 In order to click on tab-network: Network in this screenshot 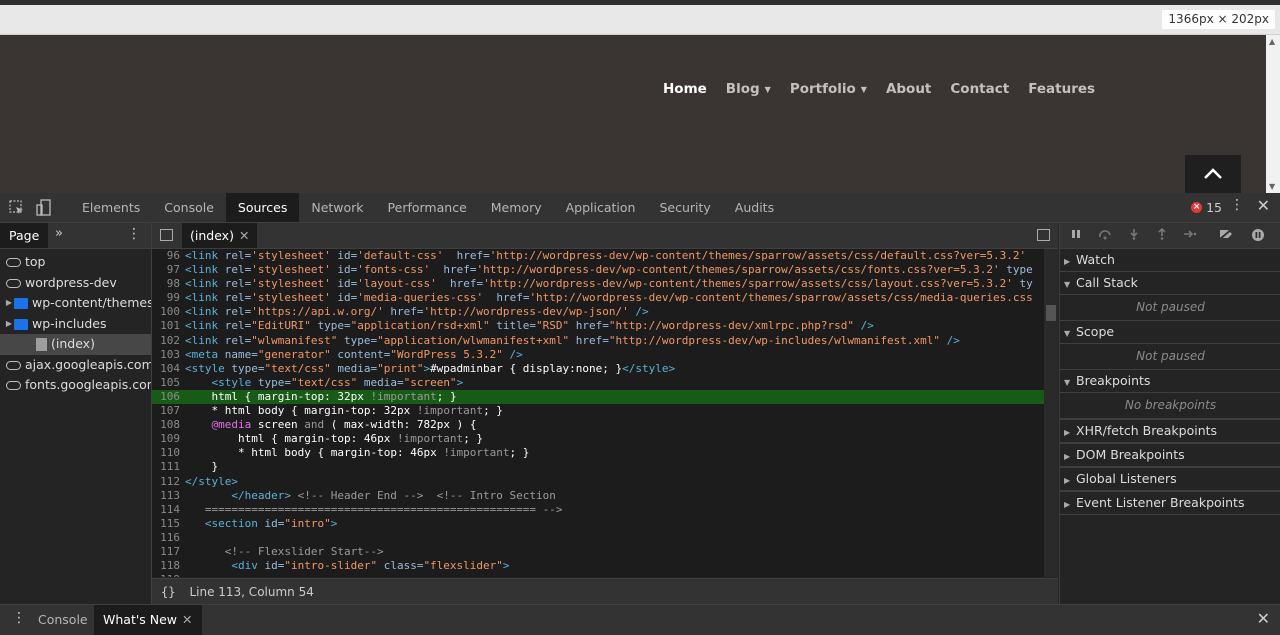, I will do `click(337, 207)`.